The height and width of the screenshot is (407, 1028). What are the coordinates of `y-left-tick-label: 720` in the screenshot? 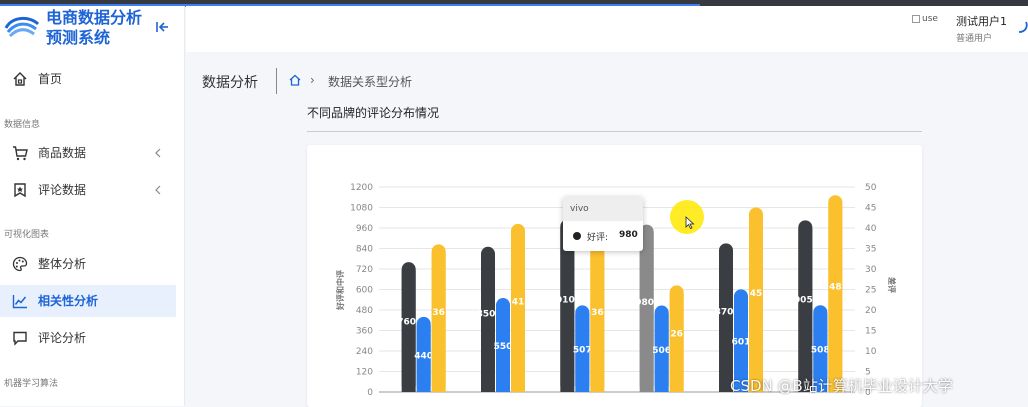 It's located at (364, 270).